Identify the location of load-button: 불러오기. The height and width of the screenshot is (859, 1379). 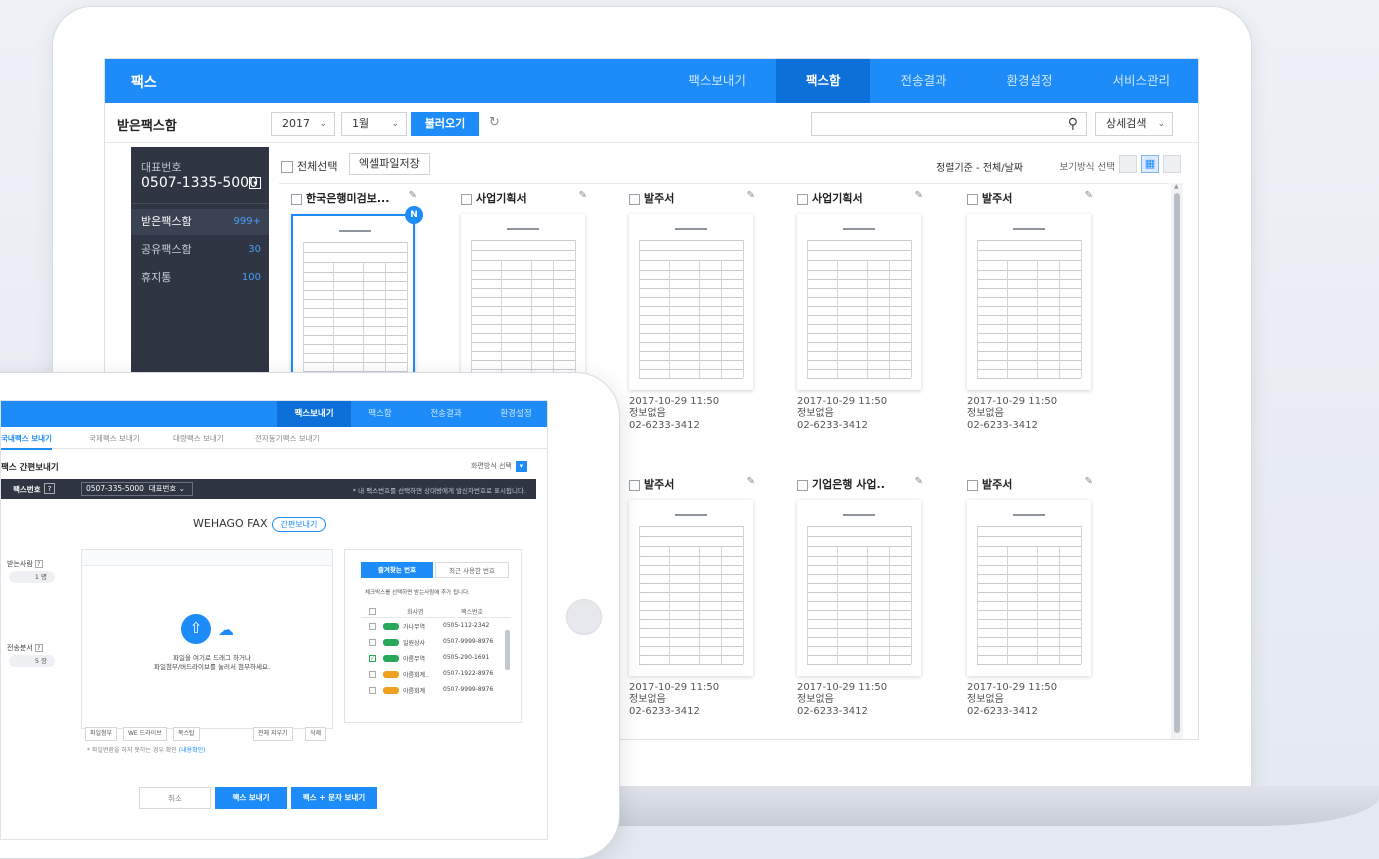
(445, 124).